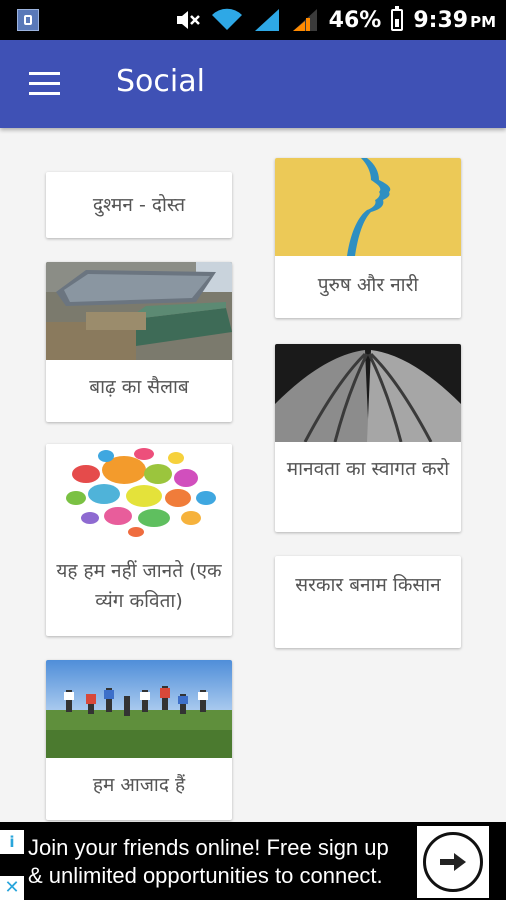 Image resolution: width=506 pixels, height=900 pixels. I want to click on speech-bubbles-illustration, so click(139, 492).